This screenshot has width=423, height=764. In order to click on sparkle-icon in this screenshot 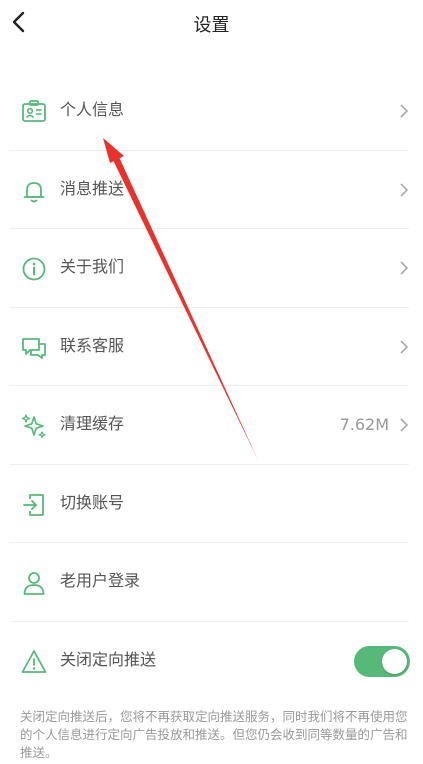, I will do `click(33, 426)`.